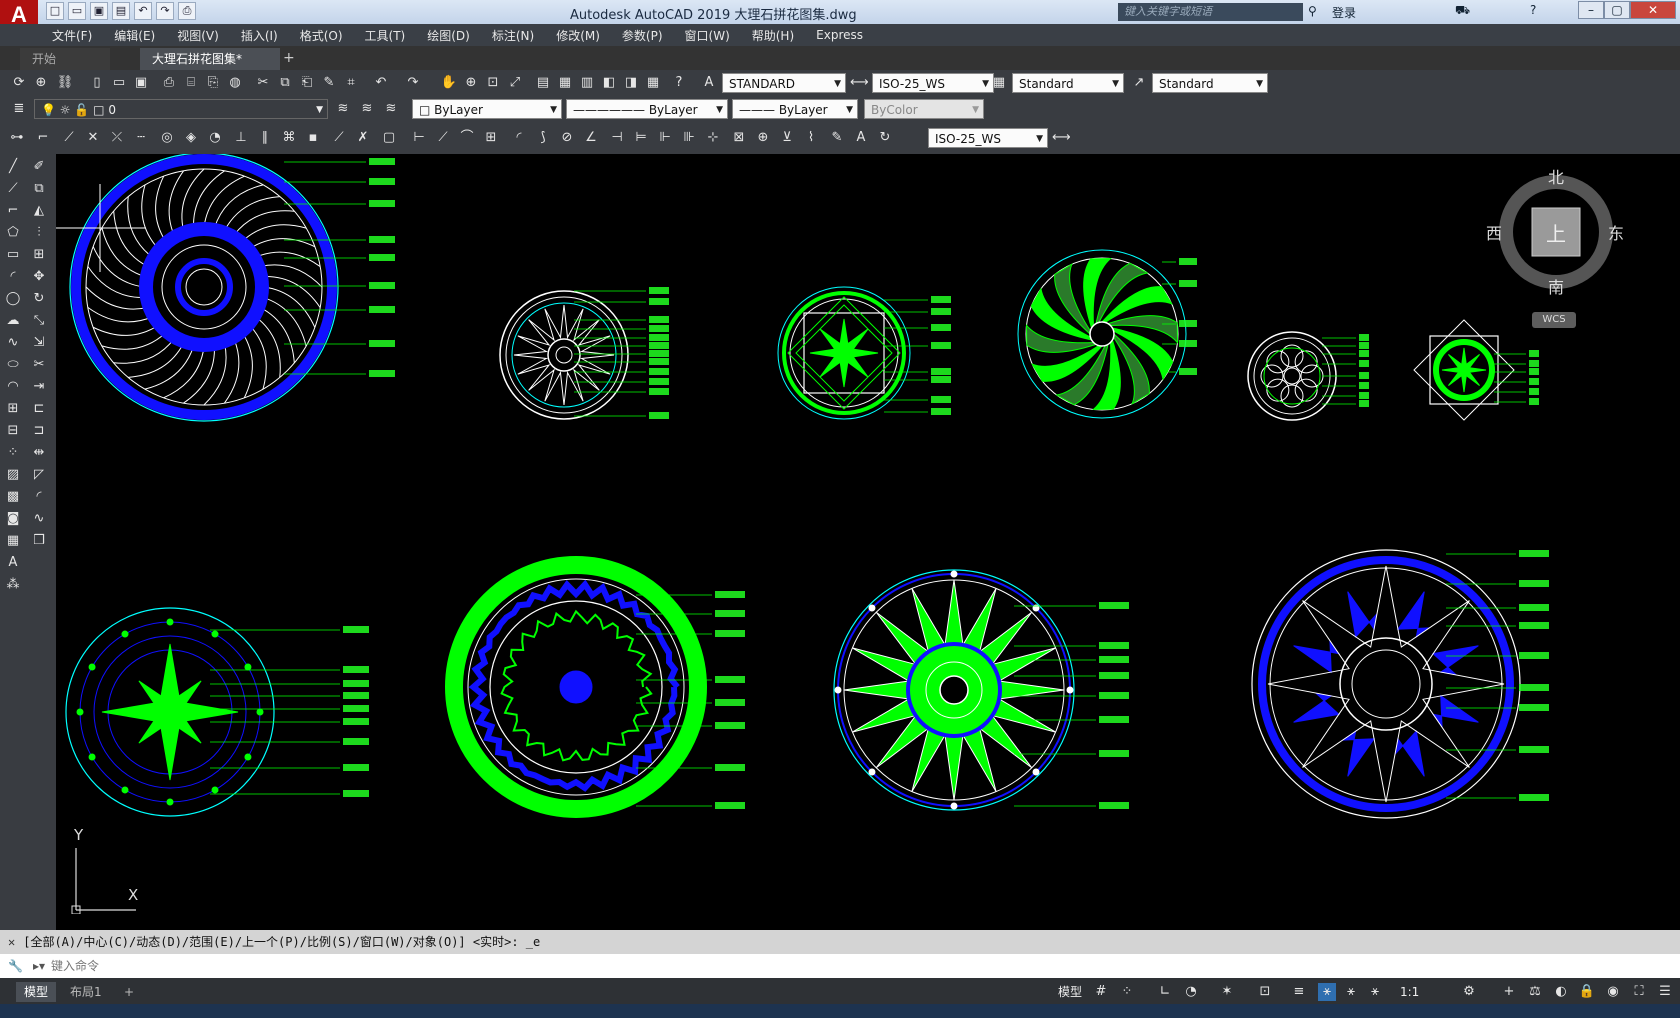 The image size is (1680, 1018). What do you see at coordinates (13, 255) in the screenshot?
I see `rectangle-icon: ▭` at bounding box center [13, 255].